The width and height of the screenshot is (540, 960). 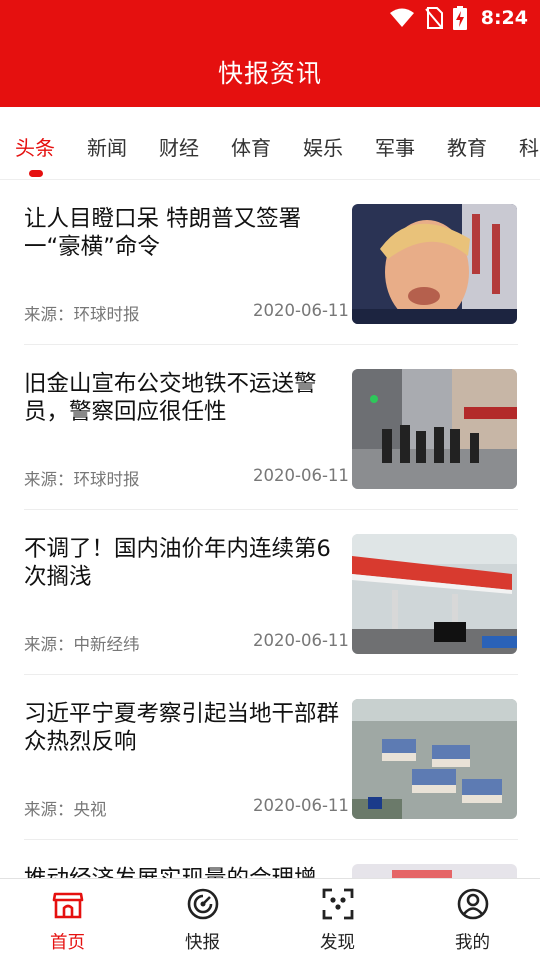 I want to click on active-tab-indicator, so click(x=36, y=173).